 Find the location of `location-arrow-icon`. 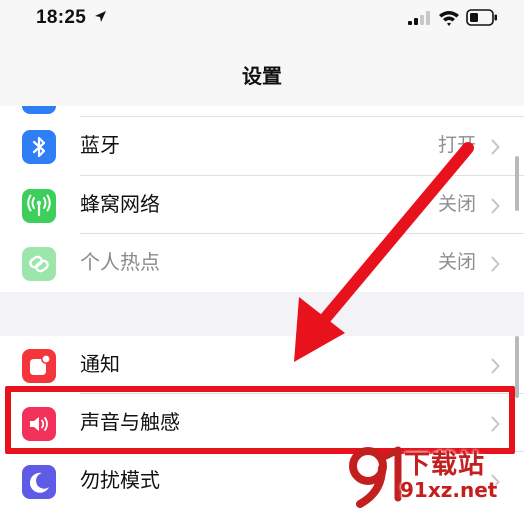

location-arrow-icon is located at coordinates (100, 16).